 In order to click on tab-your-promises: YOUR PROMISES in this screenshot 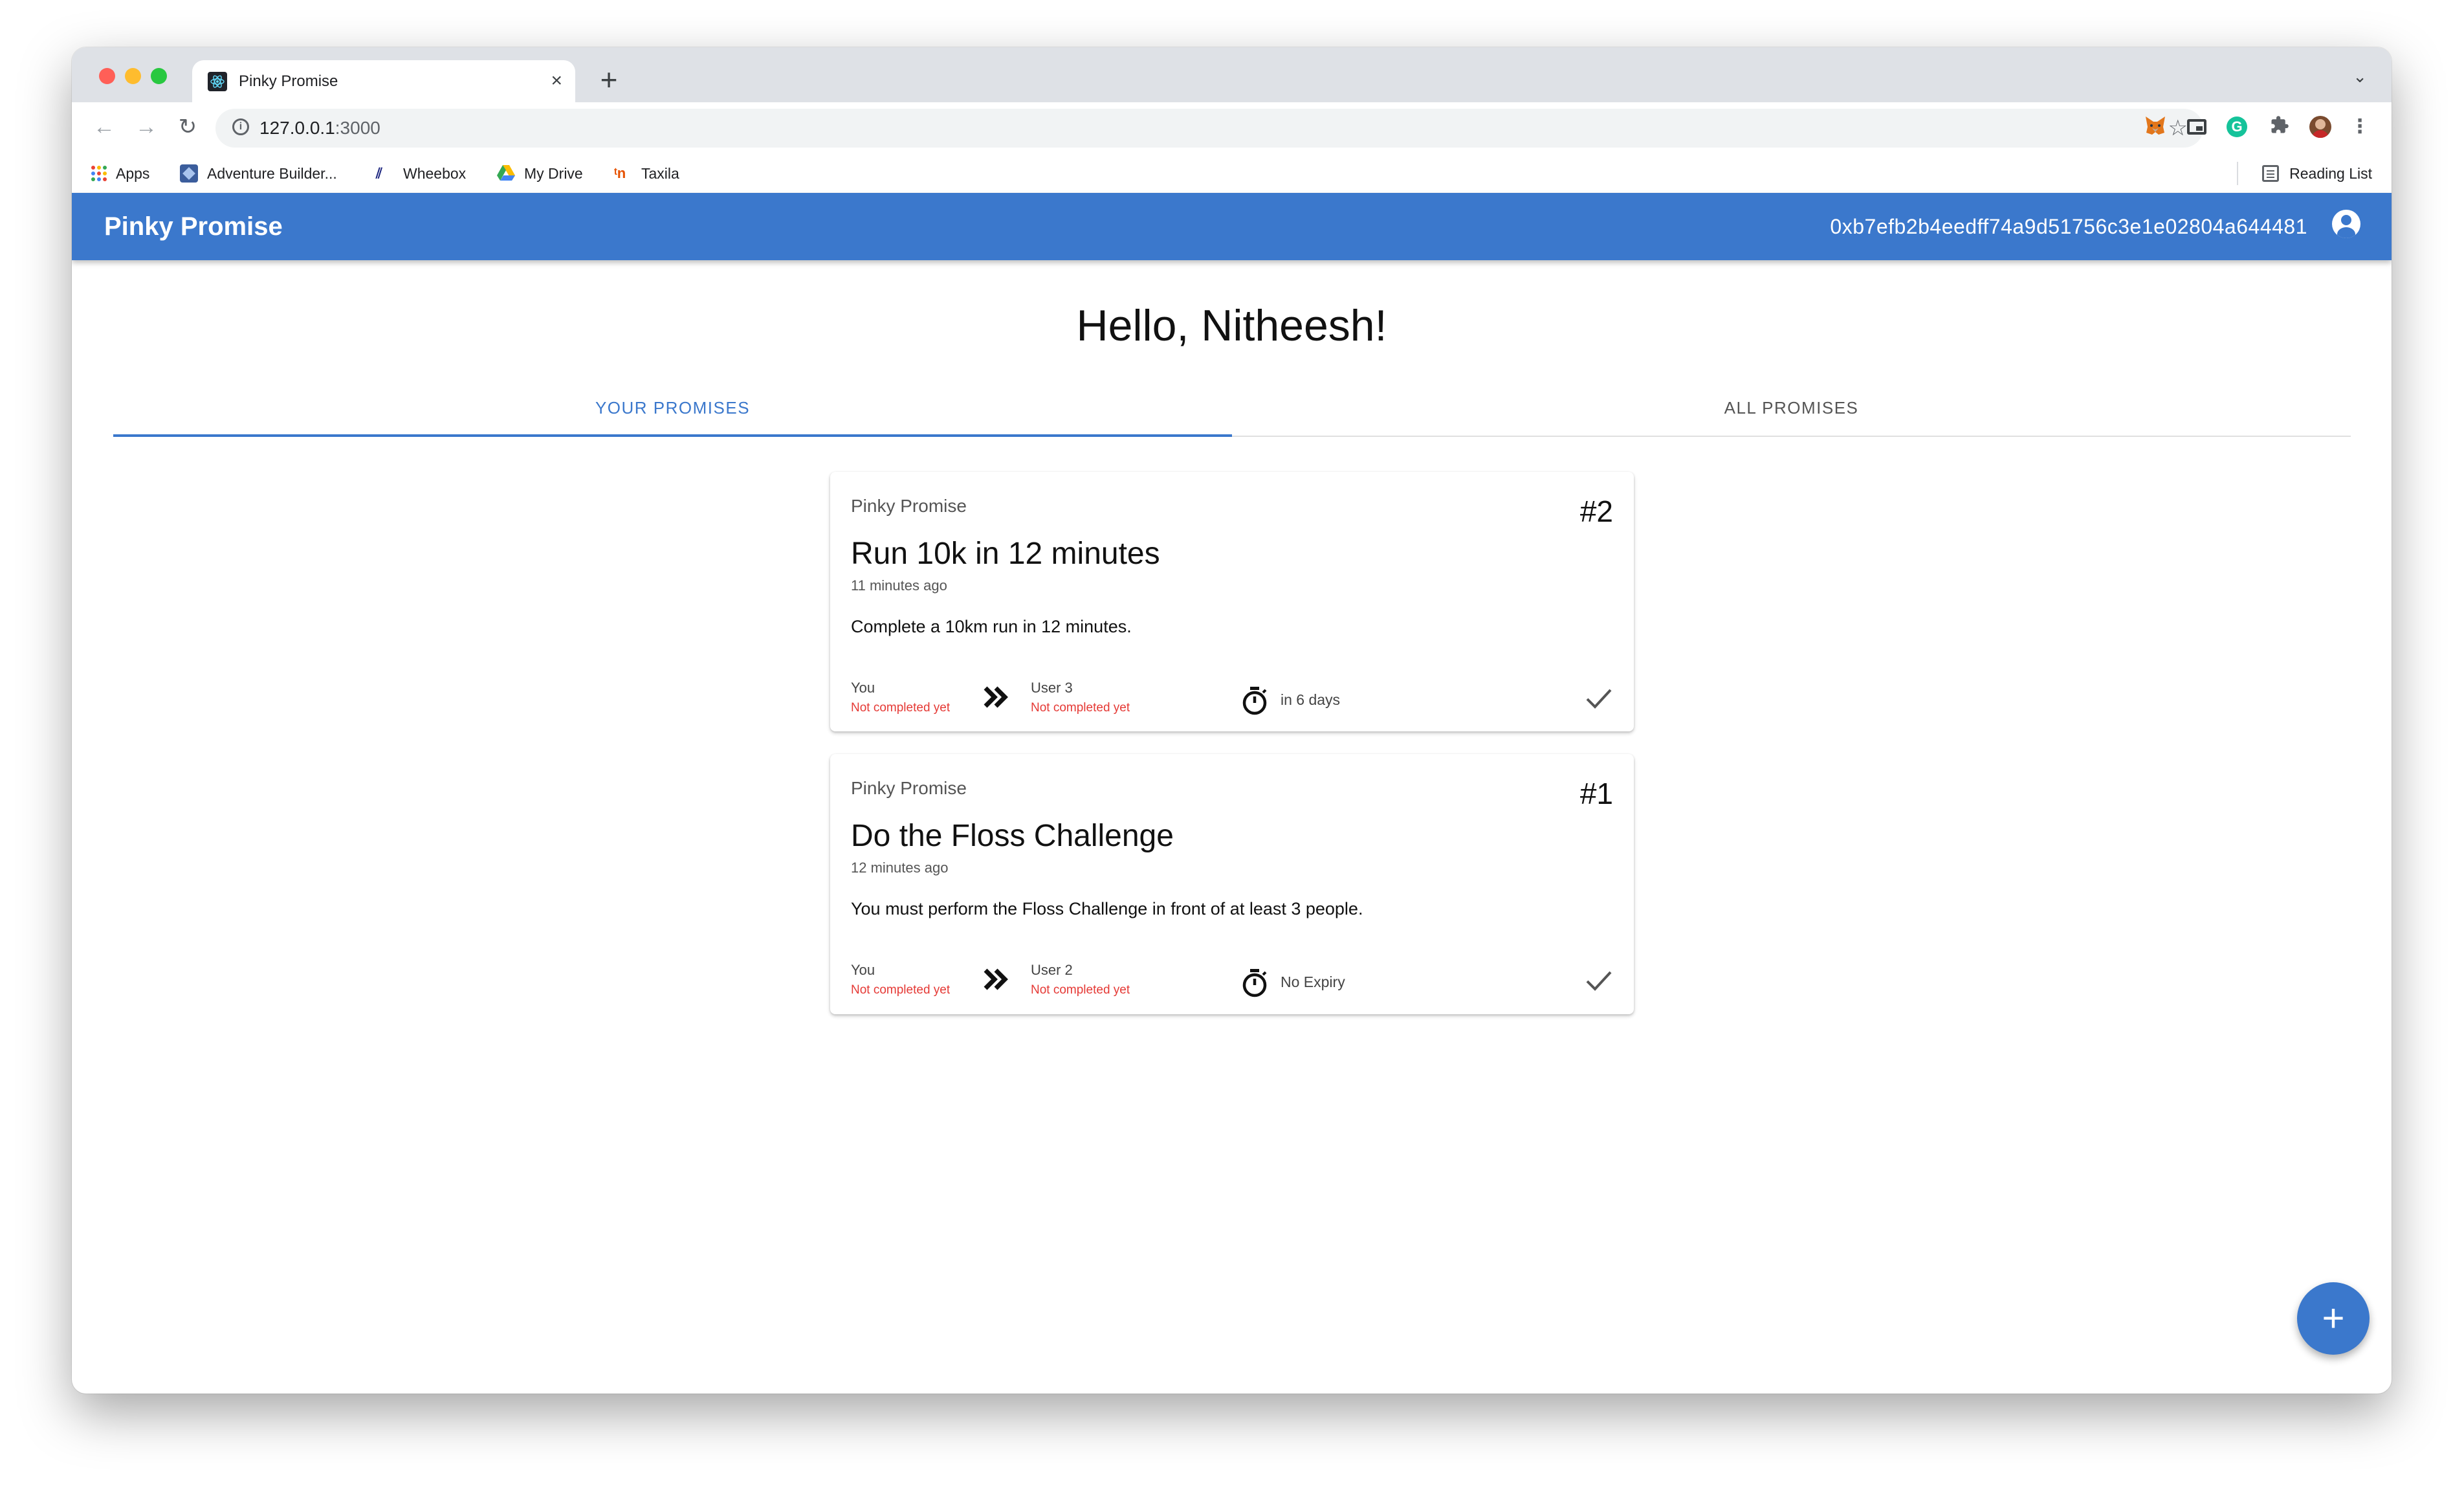, I will do `click(672, 410)`.